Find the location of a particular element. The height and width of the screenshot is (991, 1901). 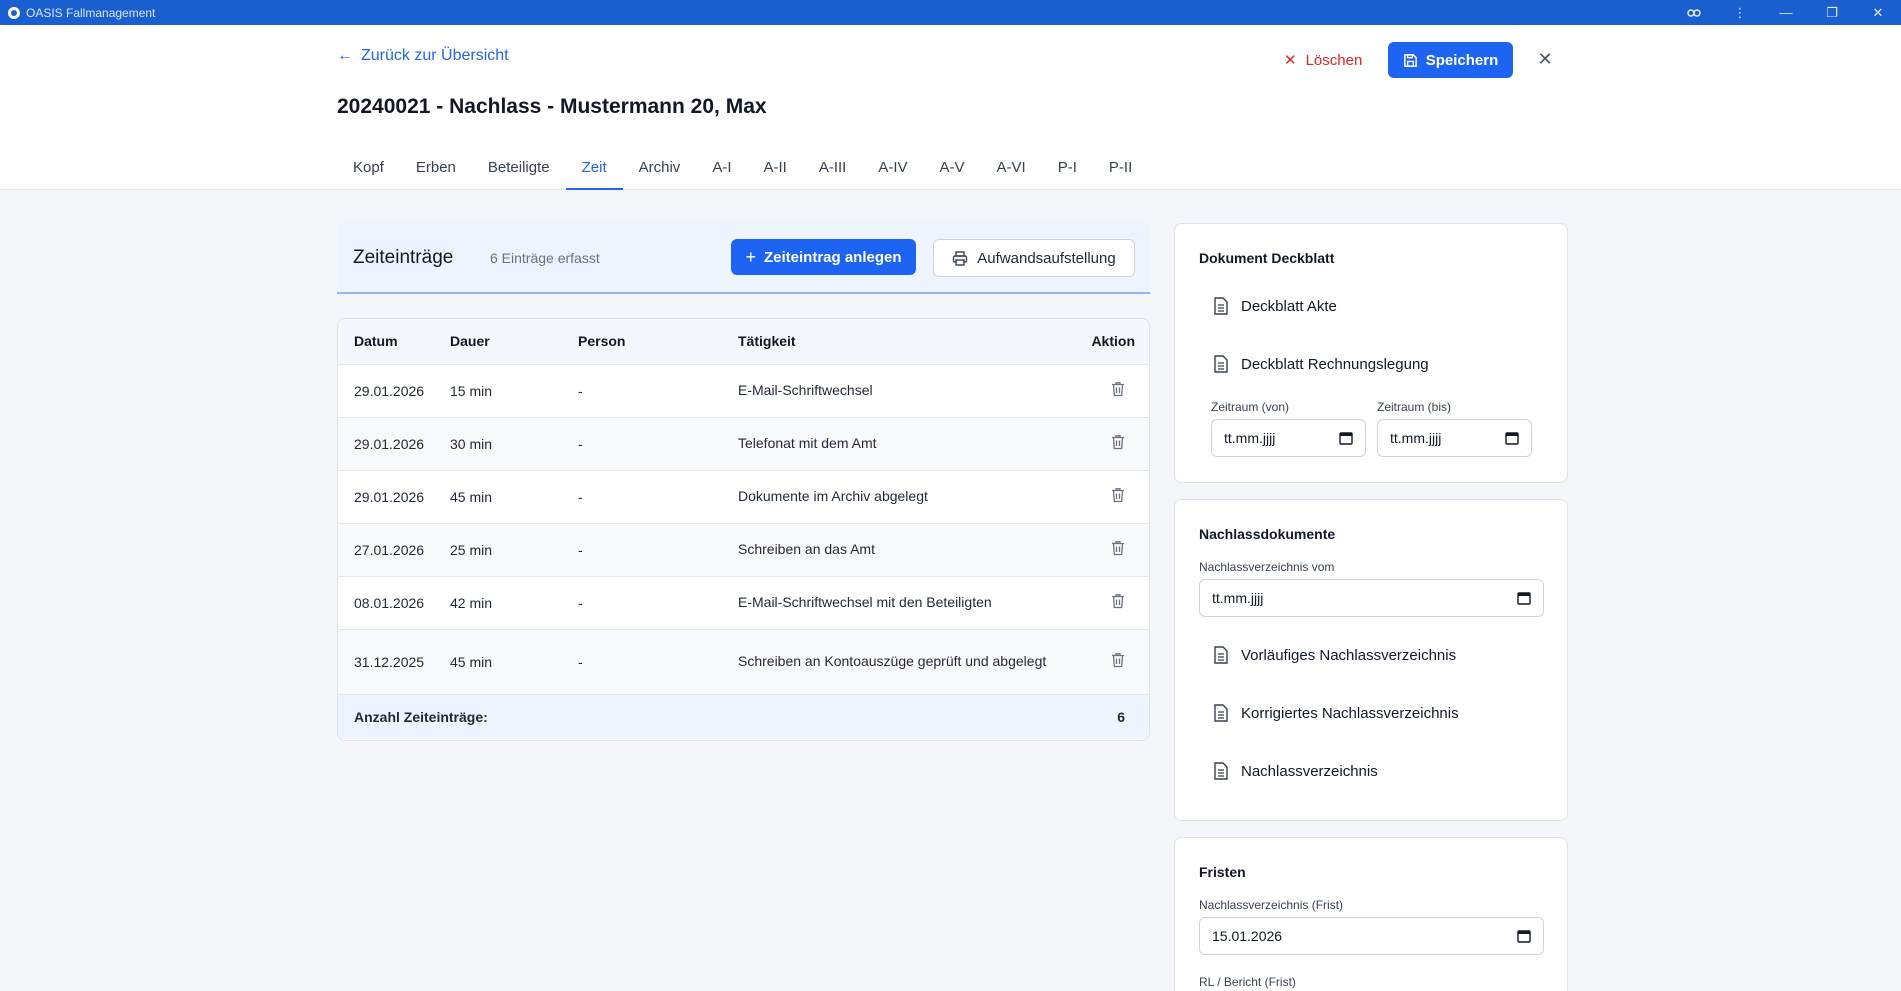

doc-label: Deckblatt Akte is located at coordinates (1289, 306).